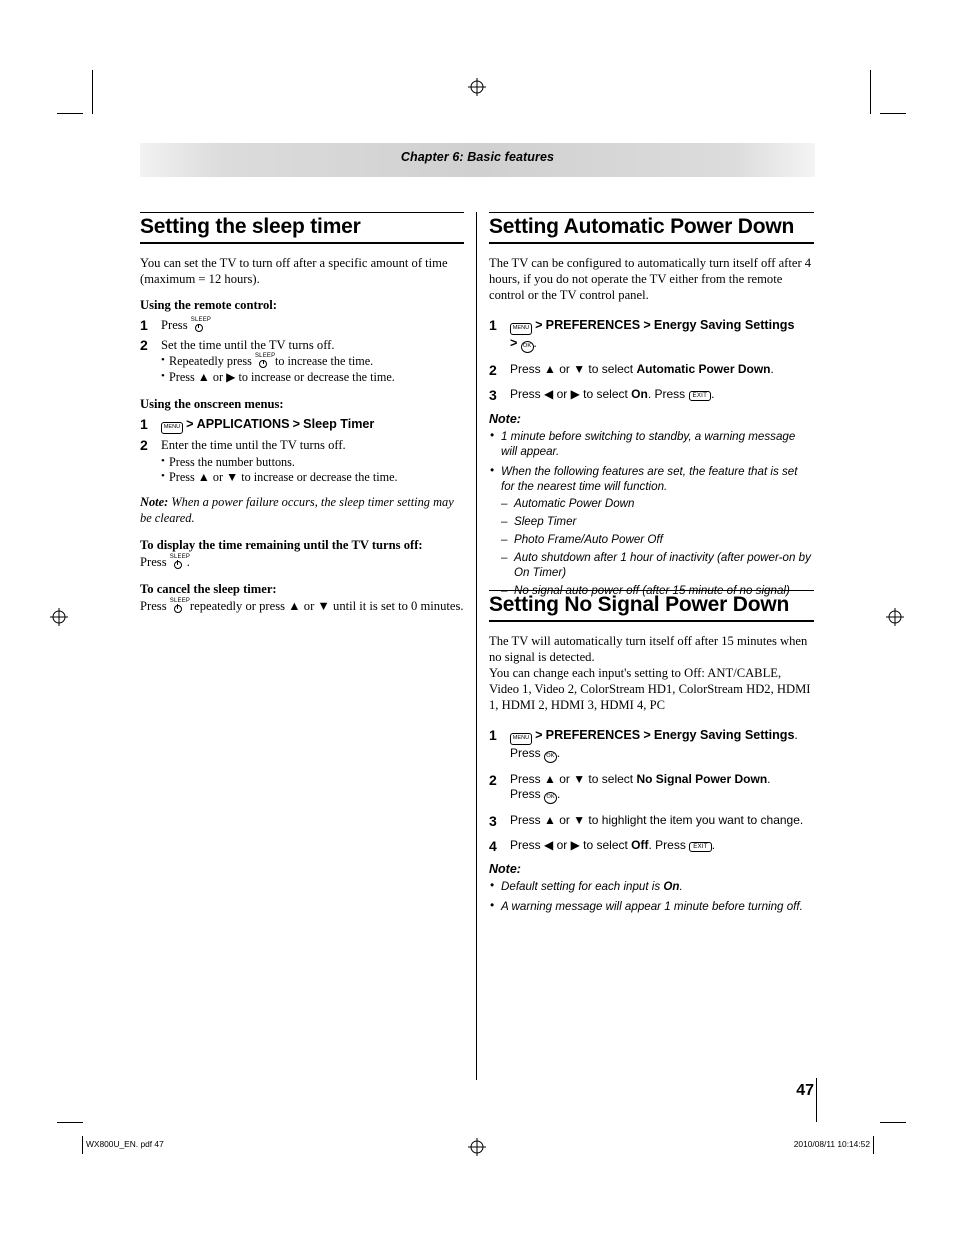 The width and height of the screenshot is (954, 1235). I want to click on step-number: 4, so click(493, 845).